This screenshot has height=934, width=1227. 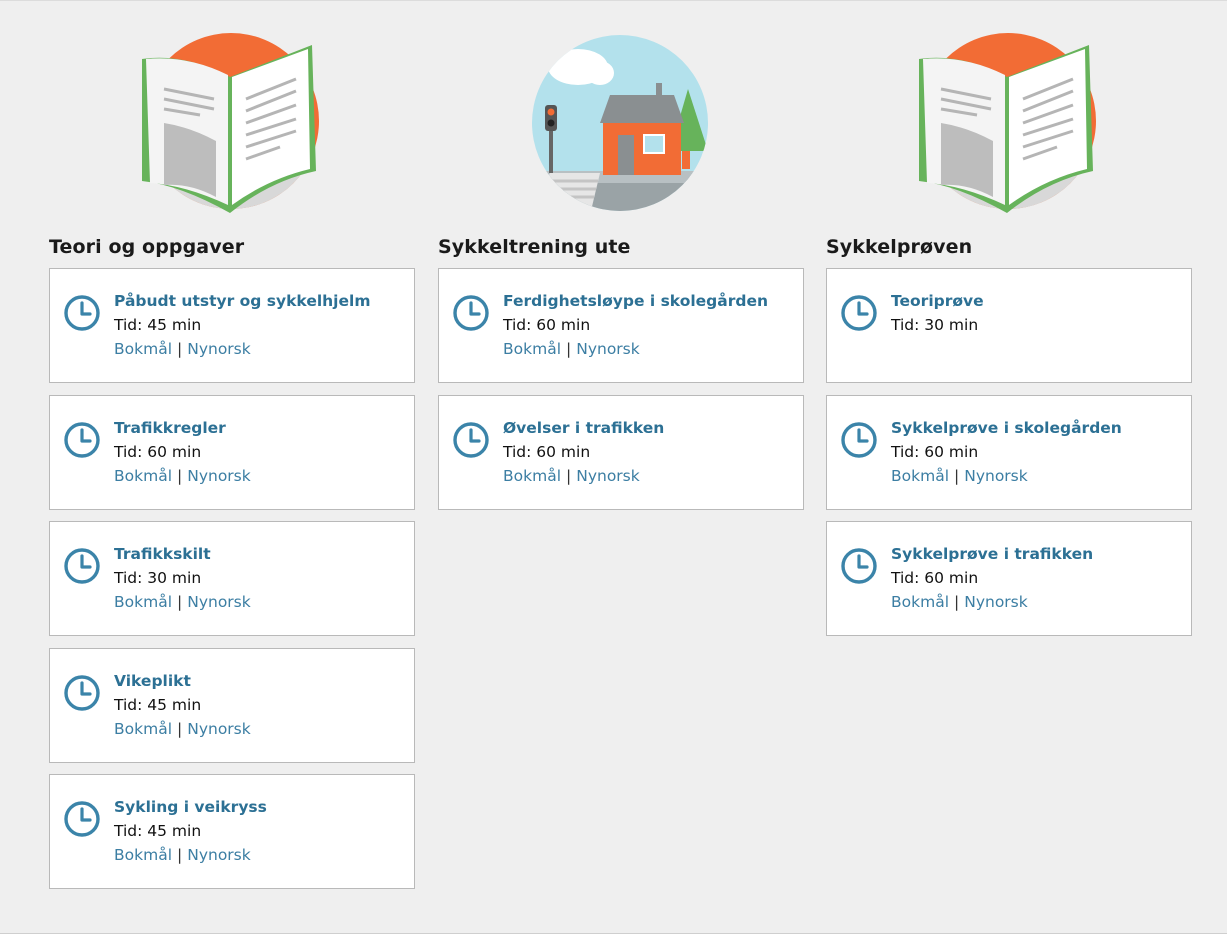 What do you see at coordinates (534, 247) in the screenshot?
I see `section-heading: Sykkeltrening ute` at bounding box center [534, 247].